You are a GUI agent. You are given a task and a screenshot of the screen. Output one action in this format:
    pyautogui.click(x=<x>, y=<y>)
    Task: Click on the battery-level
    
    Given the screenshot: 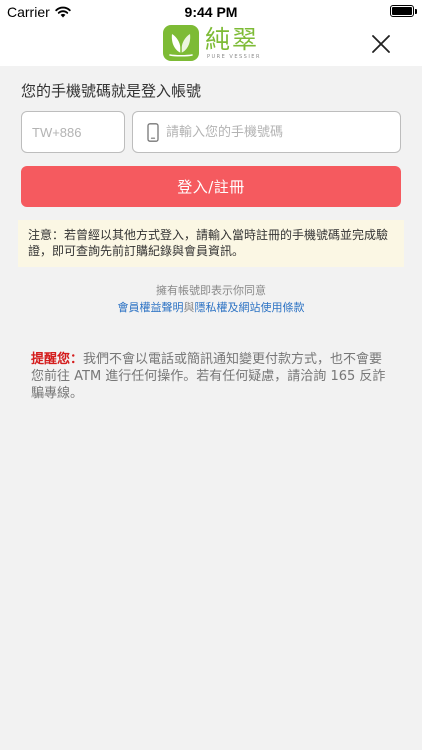 What is the action you would take?
    pyautogui.click(x=402, y=11)
    